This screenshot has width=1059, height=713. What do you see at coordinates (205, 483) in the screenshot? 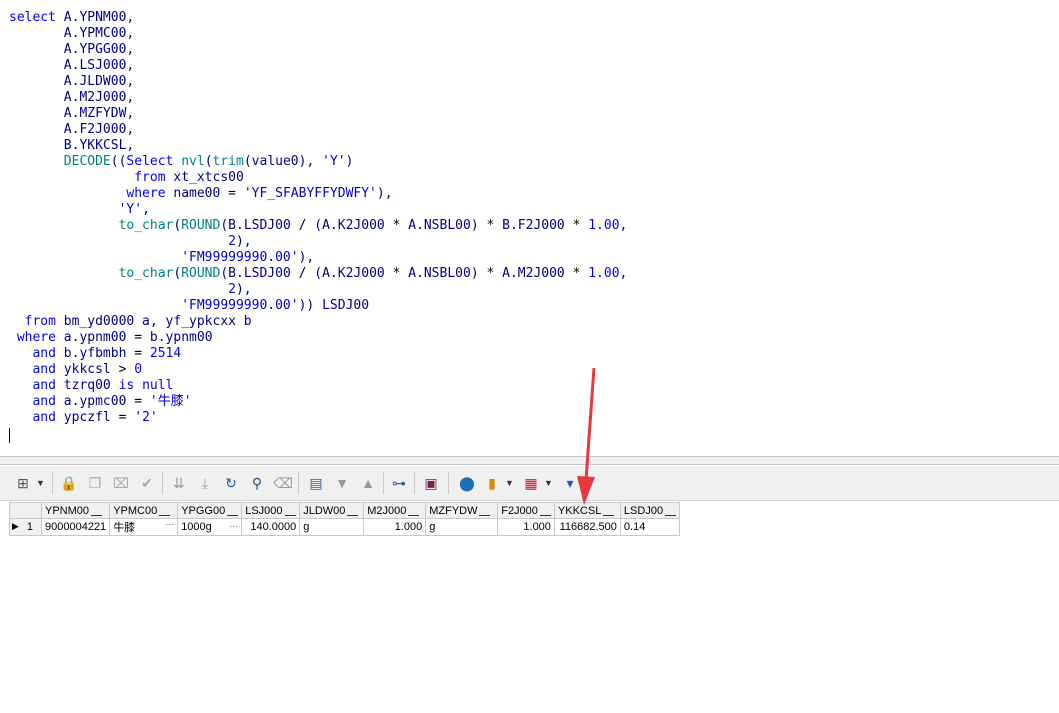
I see `fetch-last-icon: ⤓` at bounding box center [205, 483].